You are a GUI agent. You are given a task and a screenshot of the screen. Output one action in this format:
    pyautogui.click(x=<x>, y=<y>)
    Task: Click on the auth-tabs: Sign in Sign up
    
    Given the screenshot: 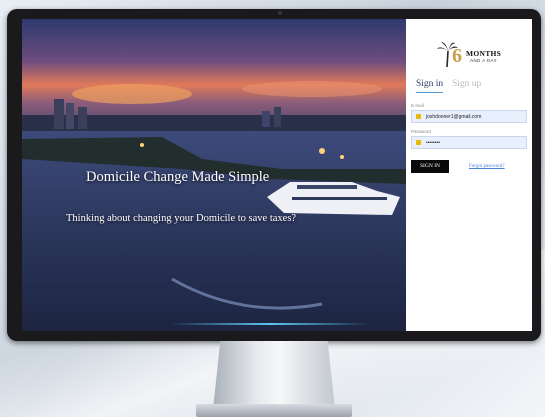 What is the action you would take?
    pyautogui.click(x=470, y=88)
    